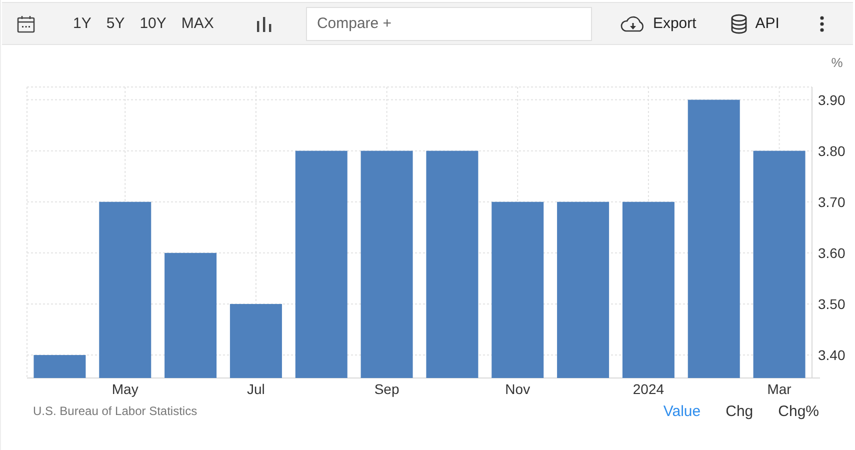  I want to click on calendar-icon, so click(26, 23).